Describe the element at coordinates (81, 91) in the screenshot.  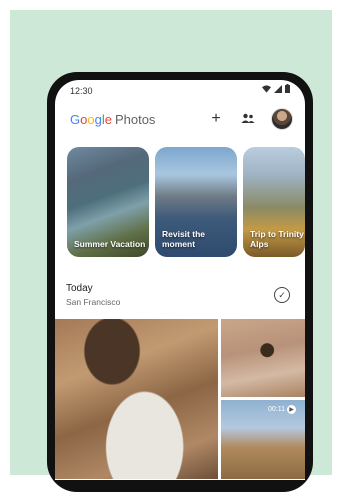
I see `status-time: 12:30` at that location.